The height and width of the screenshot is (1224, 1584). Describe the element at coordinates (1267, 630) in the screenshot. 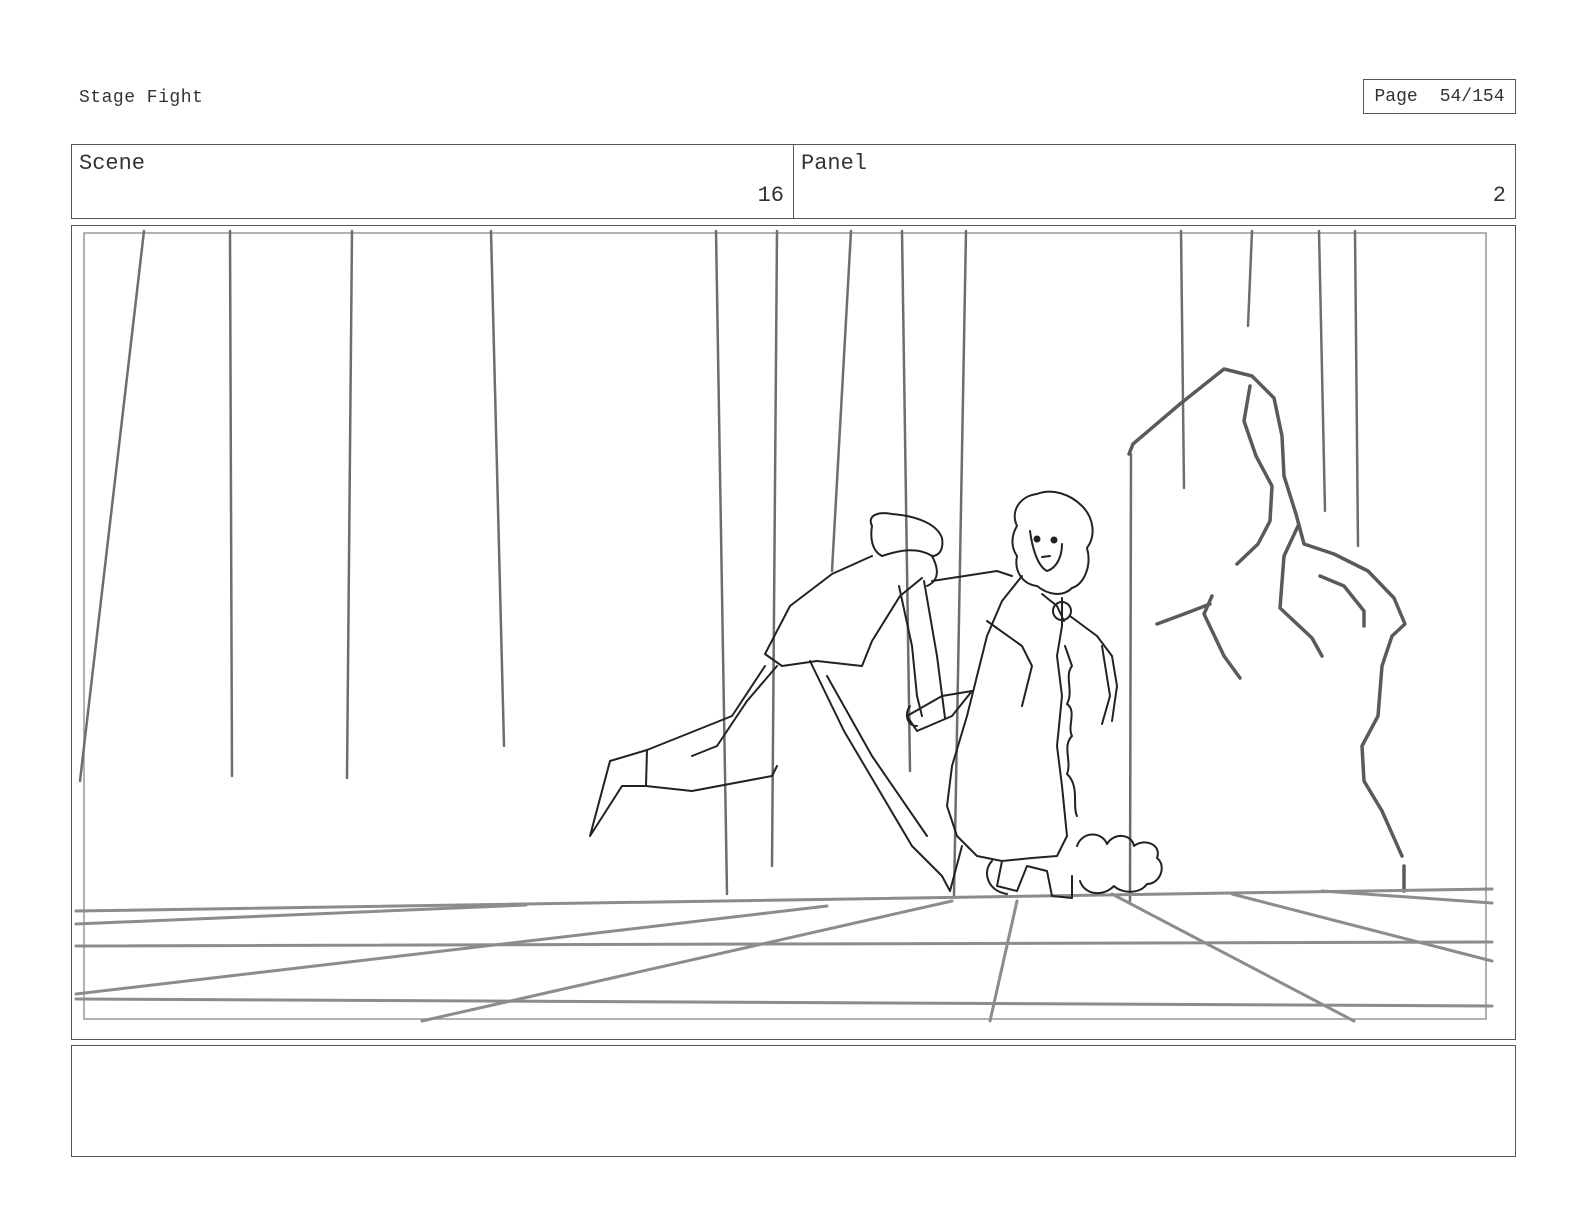

I see `scenery-flat` at that location.